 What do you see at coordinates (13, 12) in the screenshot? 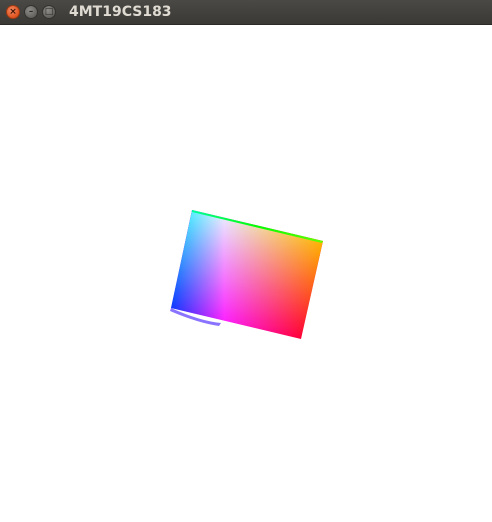
I see `close-icon: ×` at bounding box center [13, 12].